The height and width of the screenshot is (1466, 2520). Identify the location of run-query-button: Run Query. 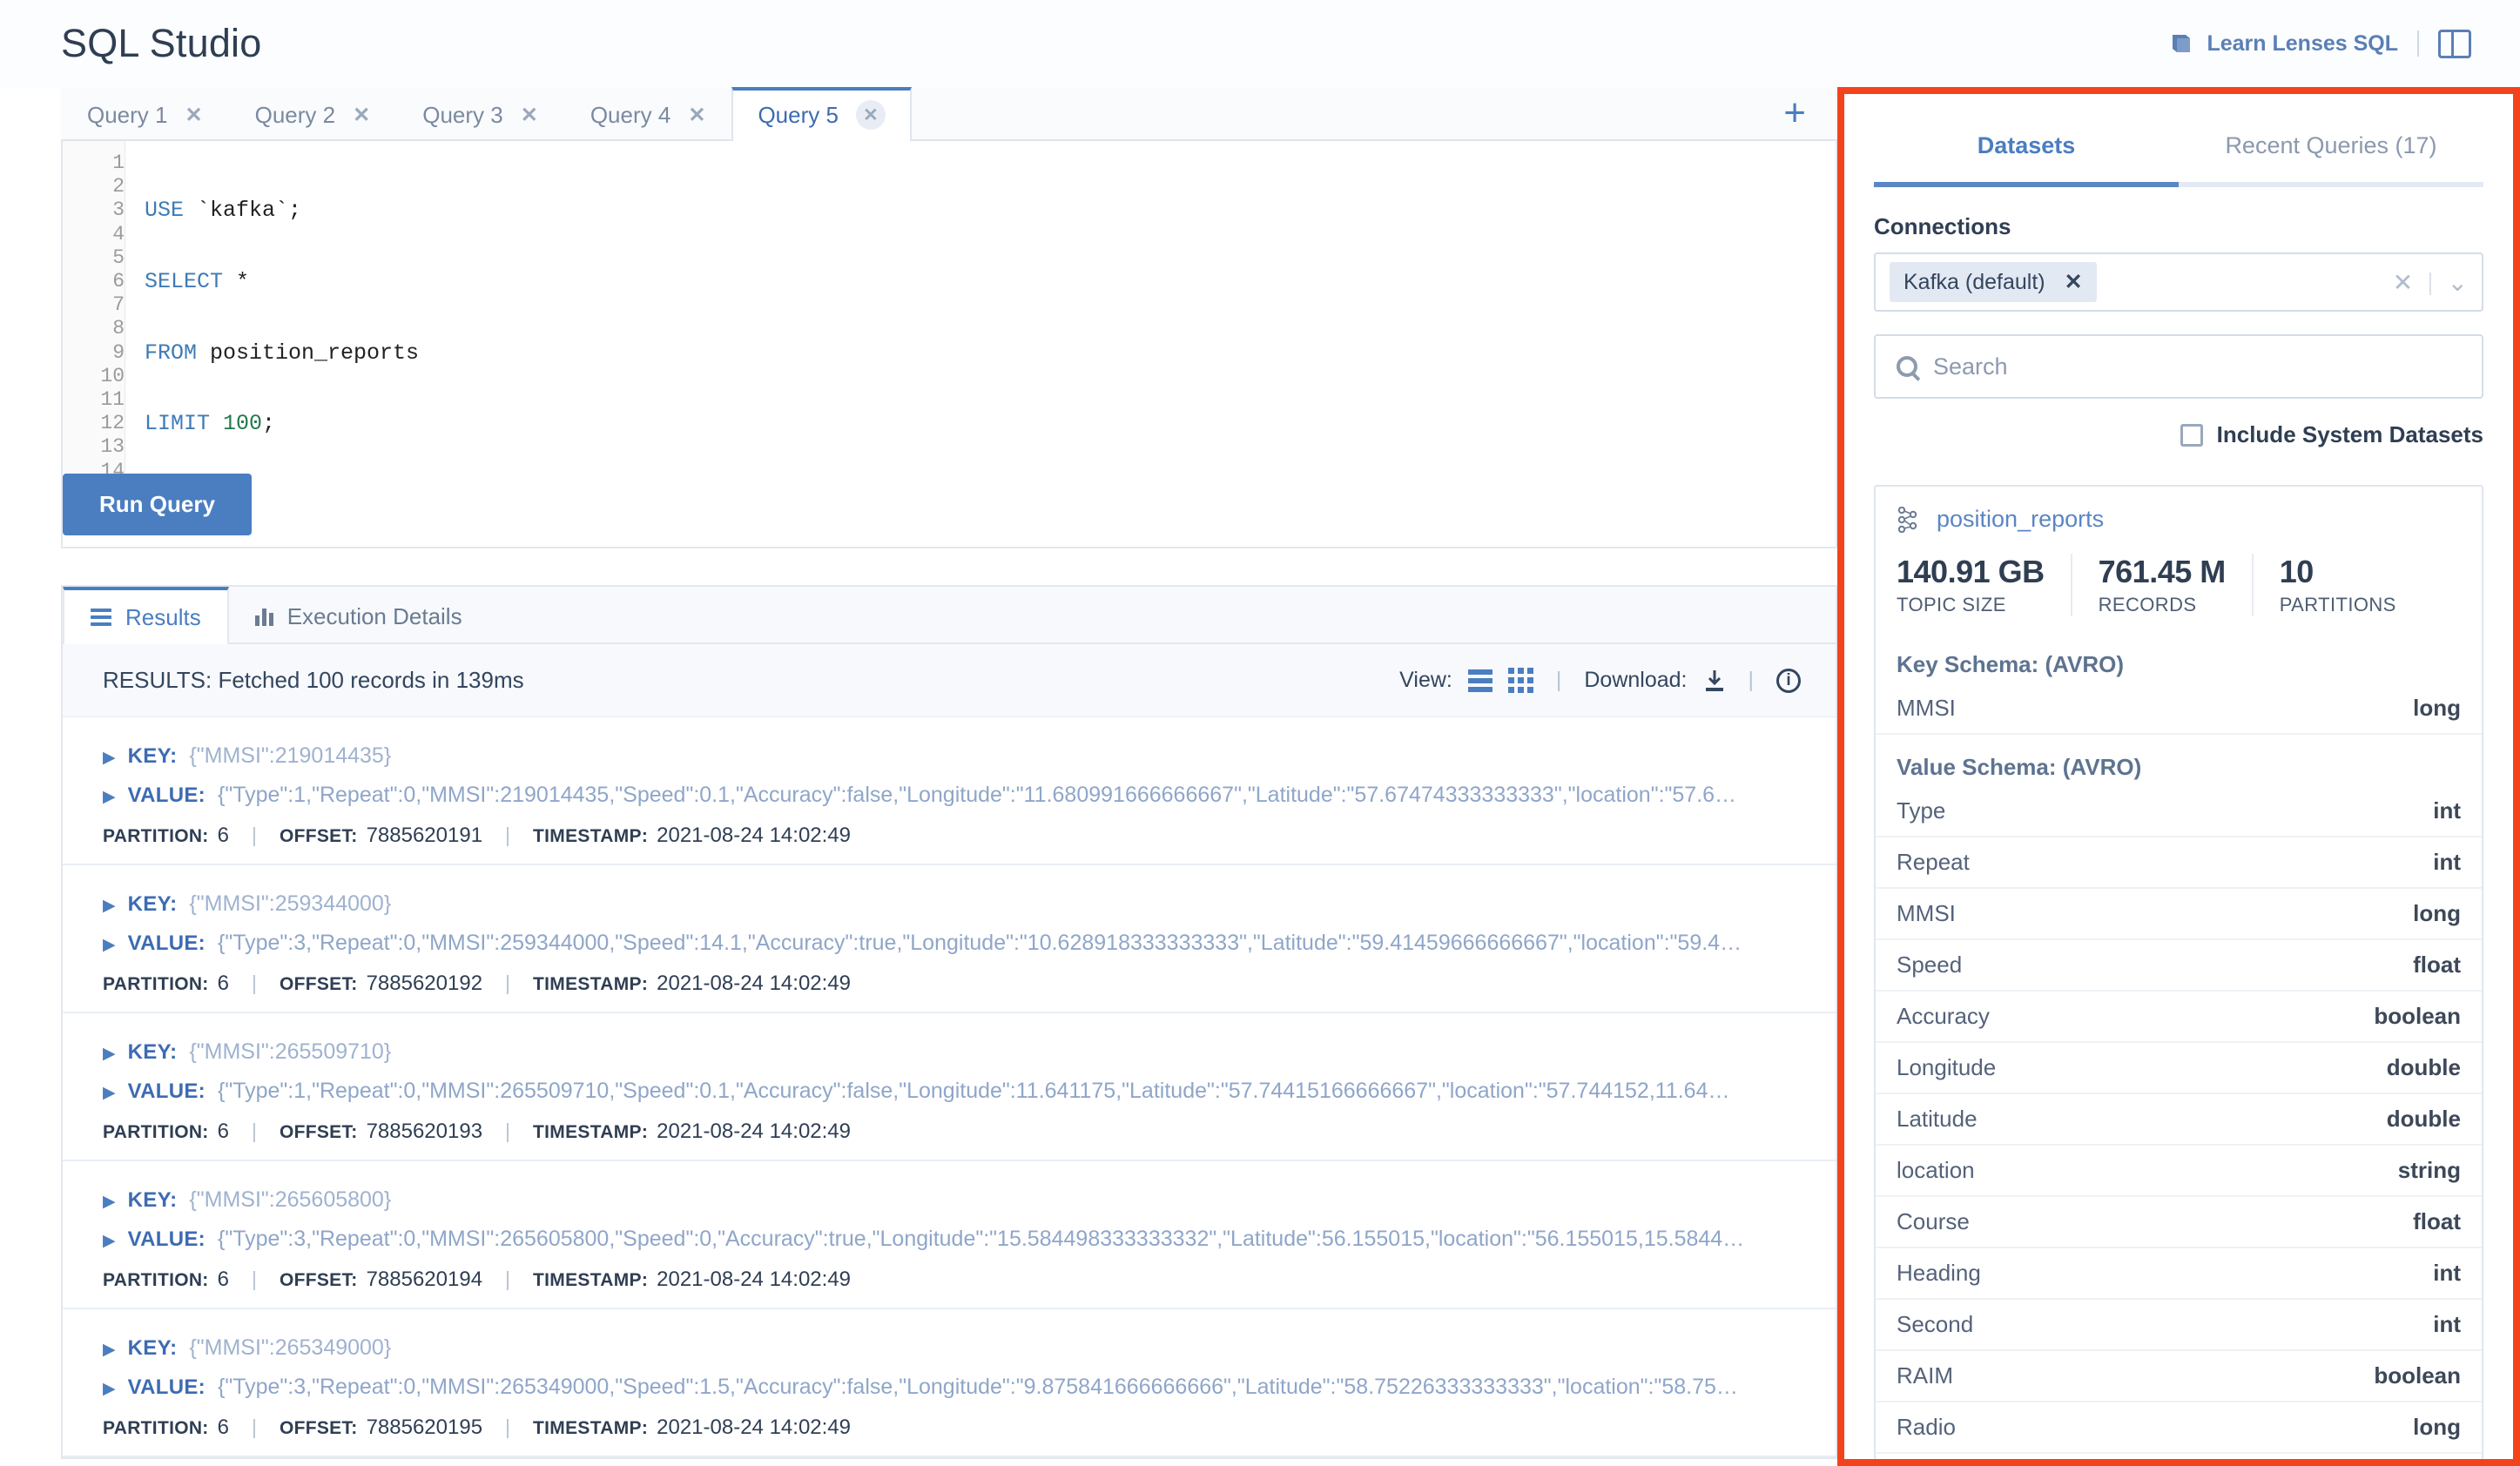
(157, 504).